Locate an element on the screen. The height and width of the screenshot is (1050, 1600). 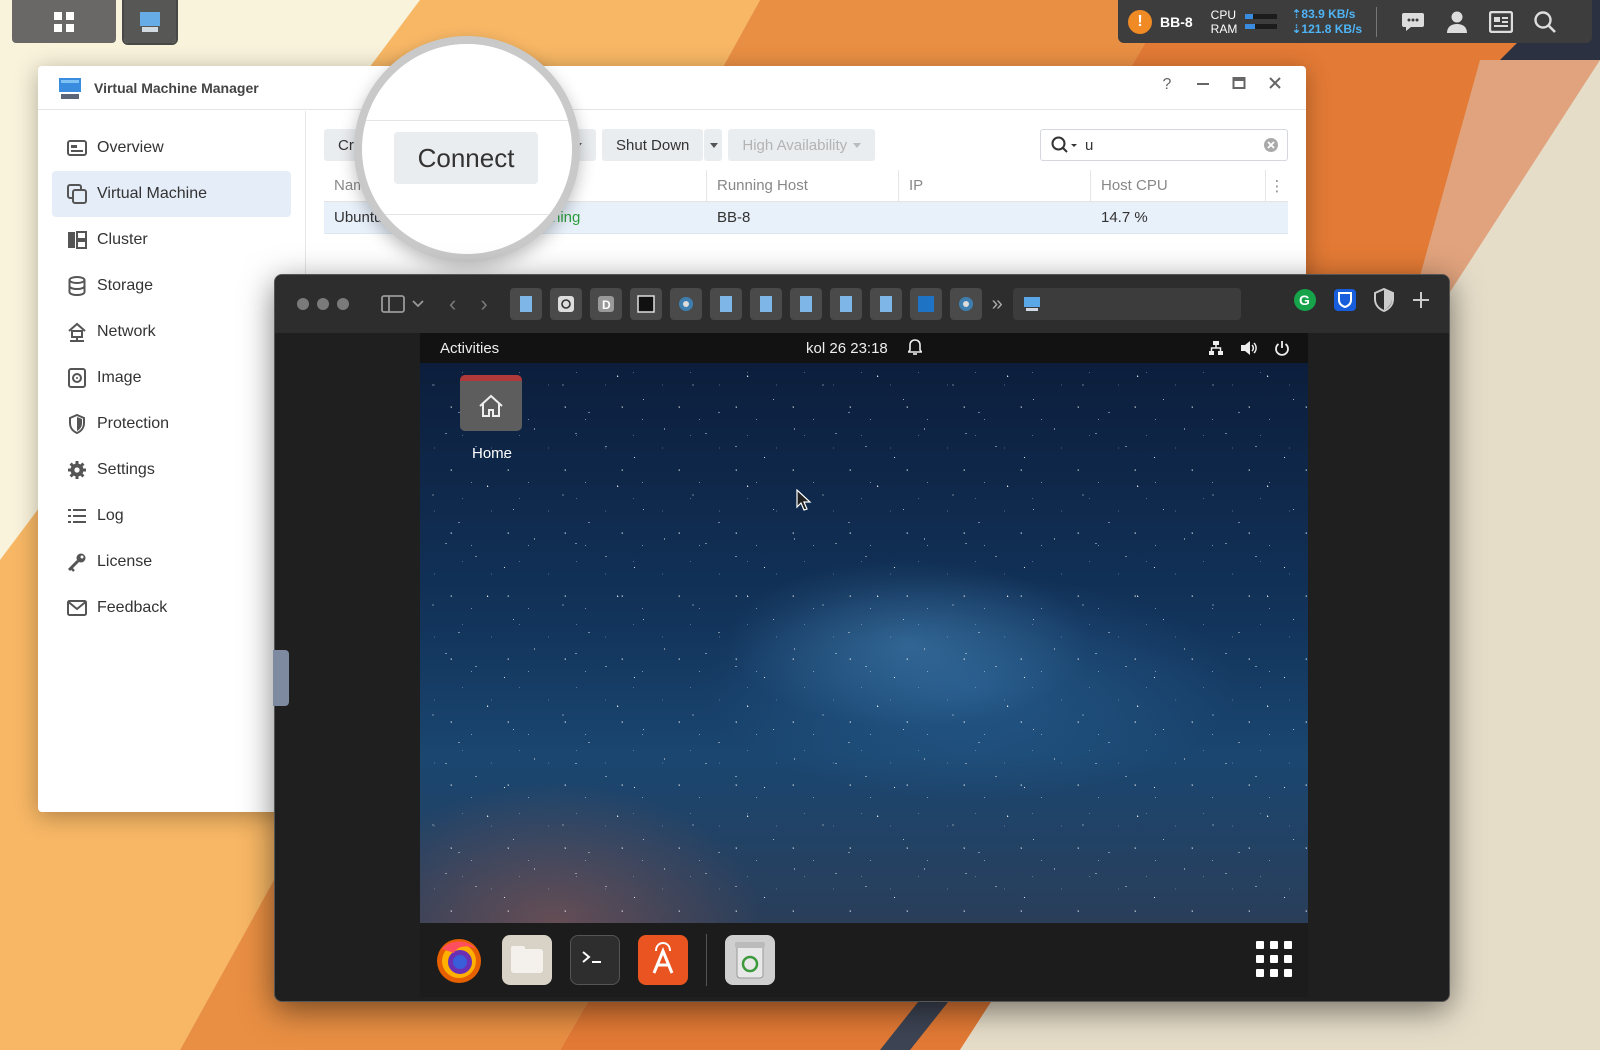
terminal-icon is located at coordinates (595, 960).